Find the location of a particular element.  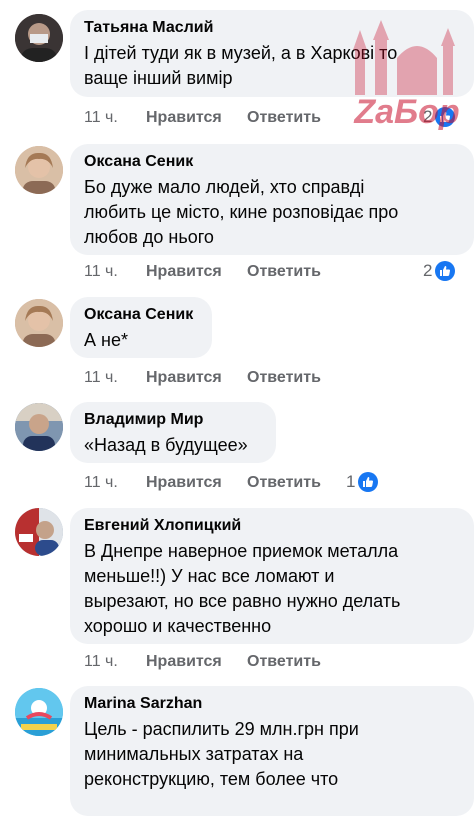

zabor-watermark-logo: ZaБор is located at coordinates (407, 77).